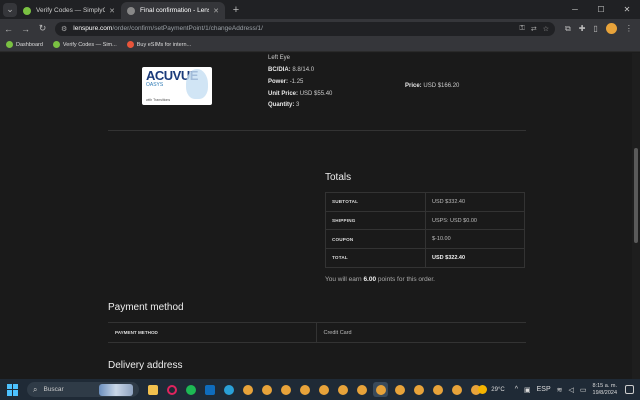  Describe the element at coordinates (604, 385) in the screenshot. I see `clock-time: 8:15 a. m.` at that location.